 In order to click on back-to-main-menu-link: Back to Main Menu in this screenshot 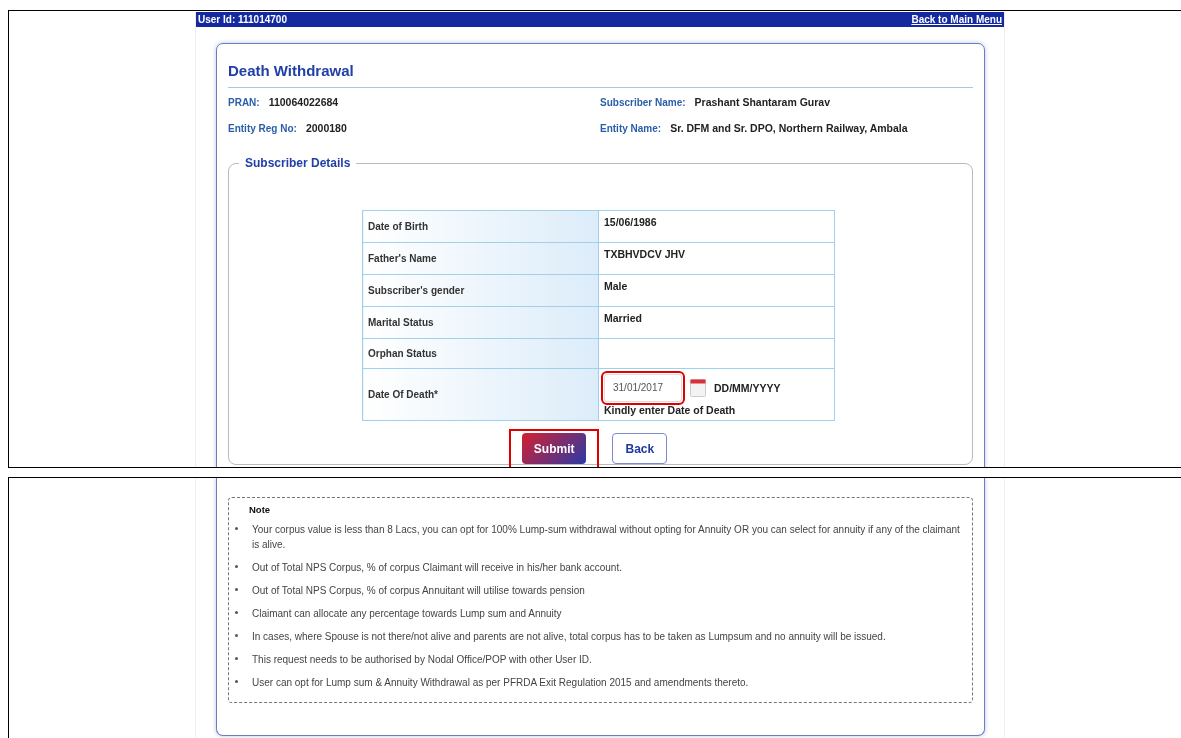, I will do `click(956, 19)`.